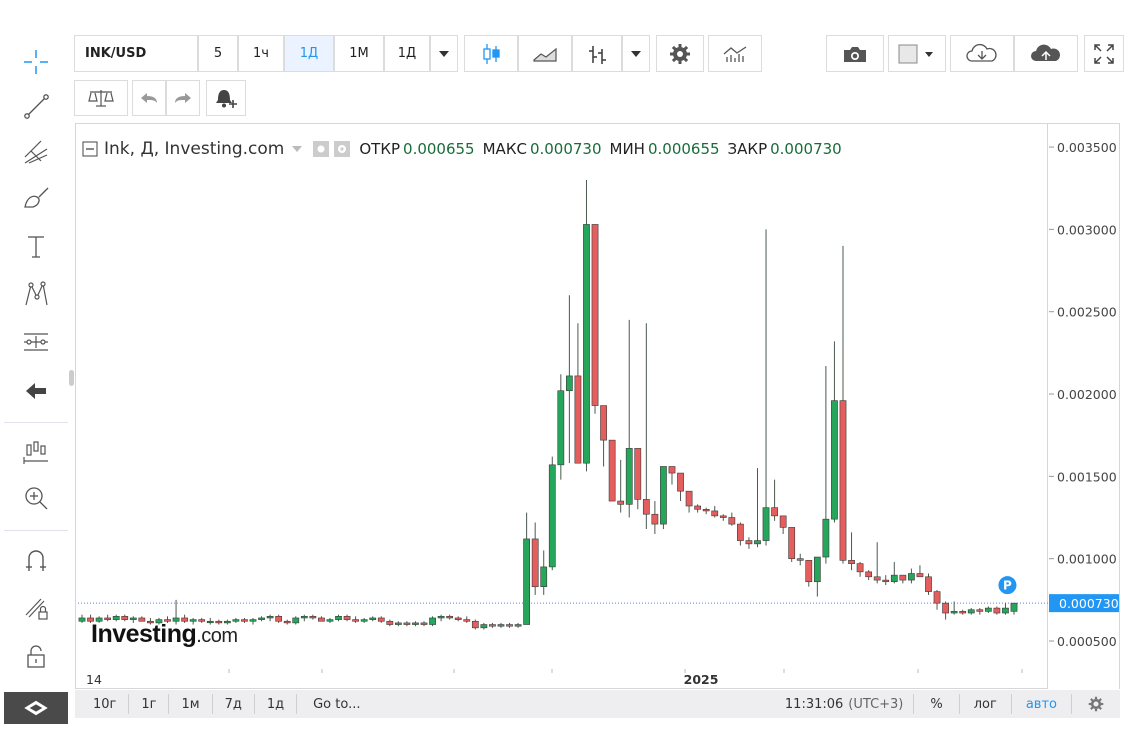 Image resolution: width=1136 pixels, height=735 pixels. I want to click on scale-settings-button, so click(1096, 704).